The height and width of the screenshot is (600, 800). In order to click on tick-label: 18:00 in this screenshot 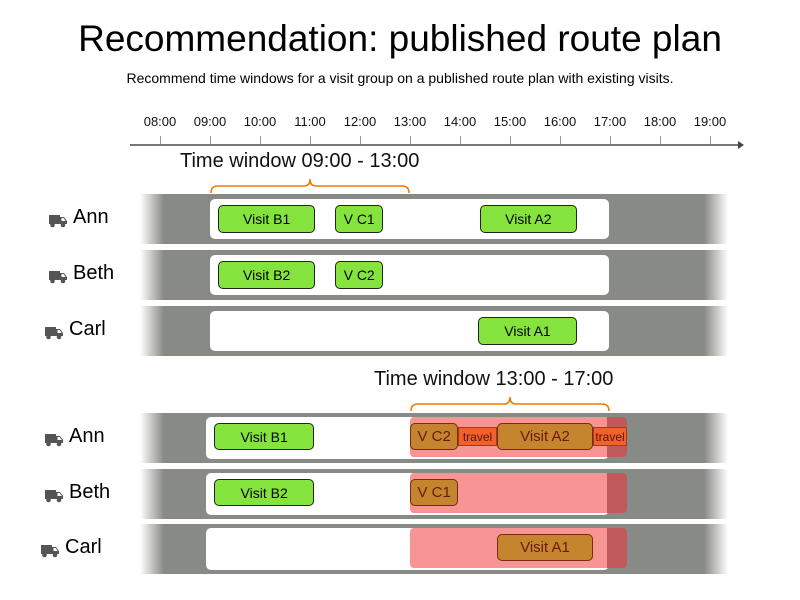, I will do `click(660, 121)`.